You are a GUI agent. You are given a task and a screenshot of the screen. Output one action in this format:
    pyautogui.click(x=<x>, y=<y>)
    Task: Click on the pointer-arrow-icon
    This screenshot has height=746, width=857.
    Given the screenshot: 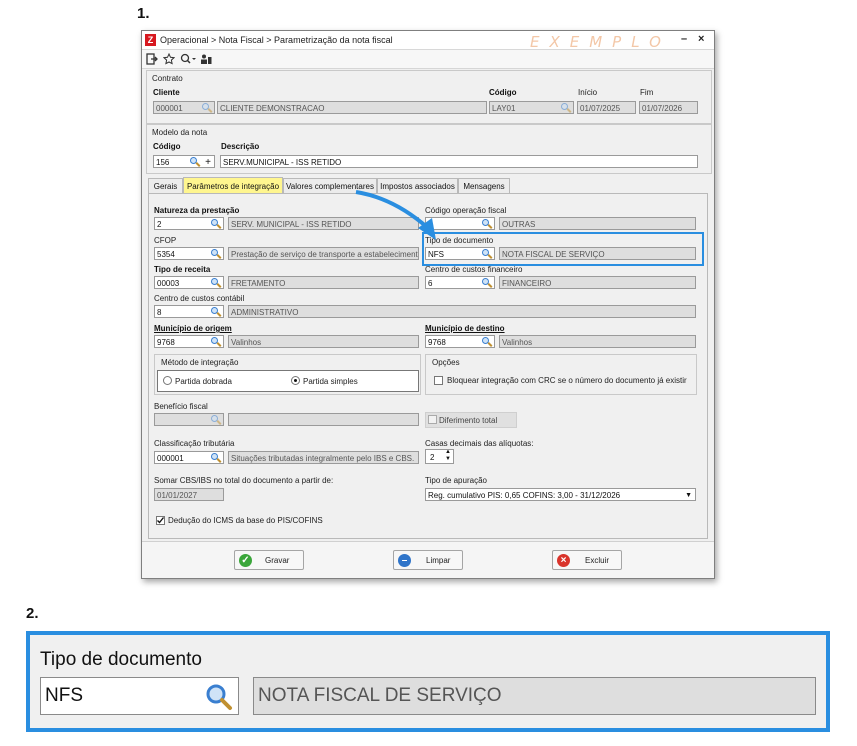 What is the action you would take?
    pyautogui.click(x=395, y=215)
    